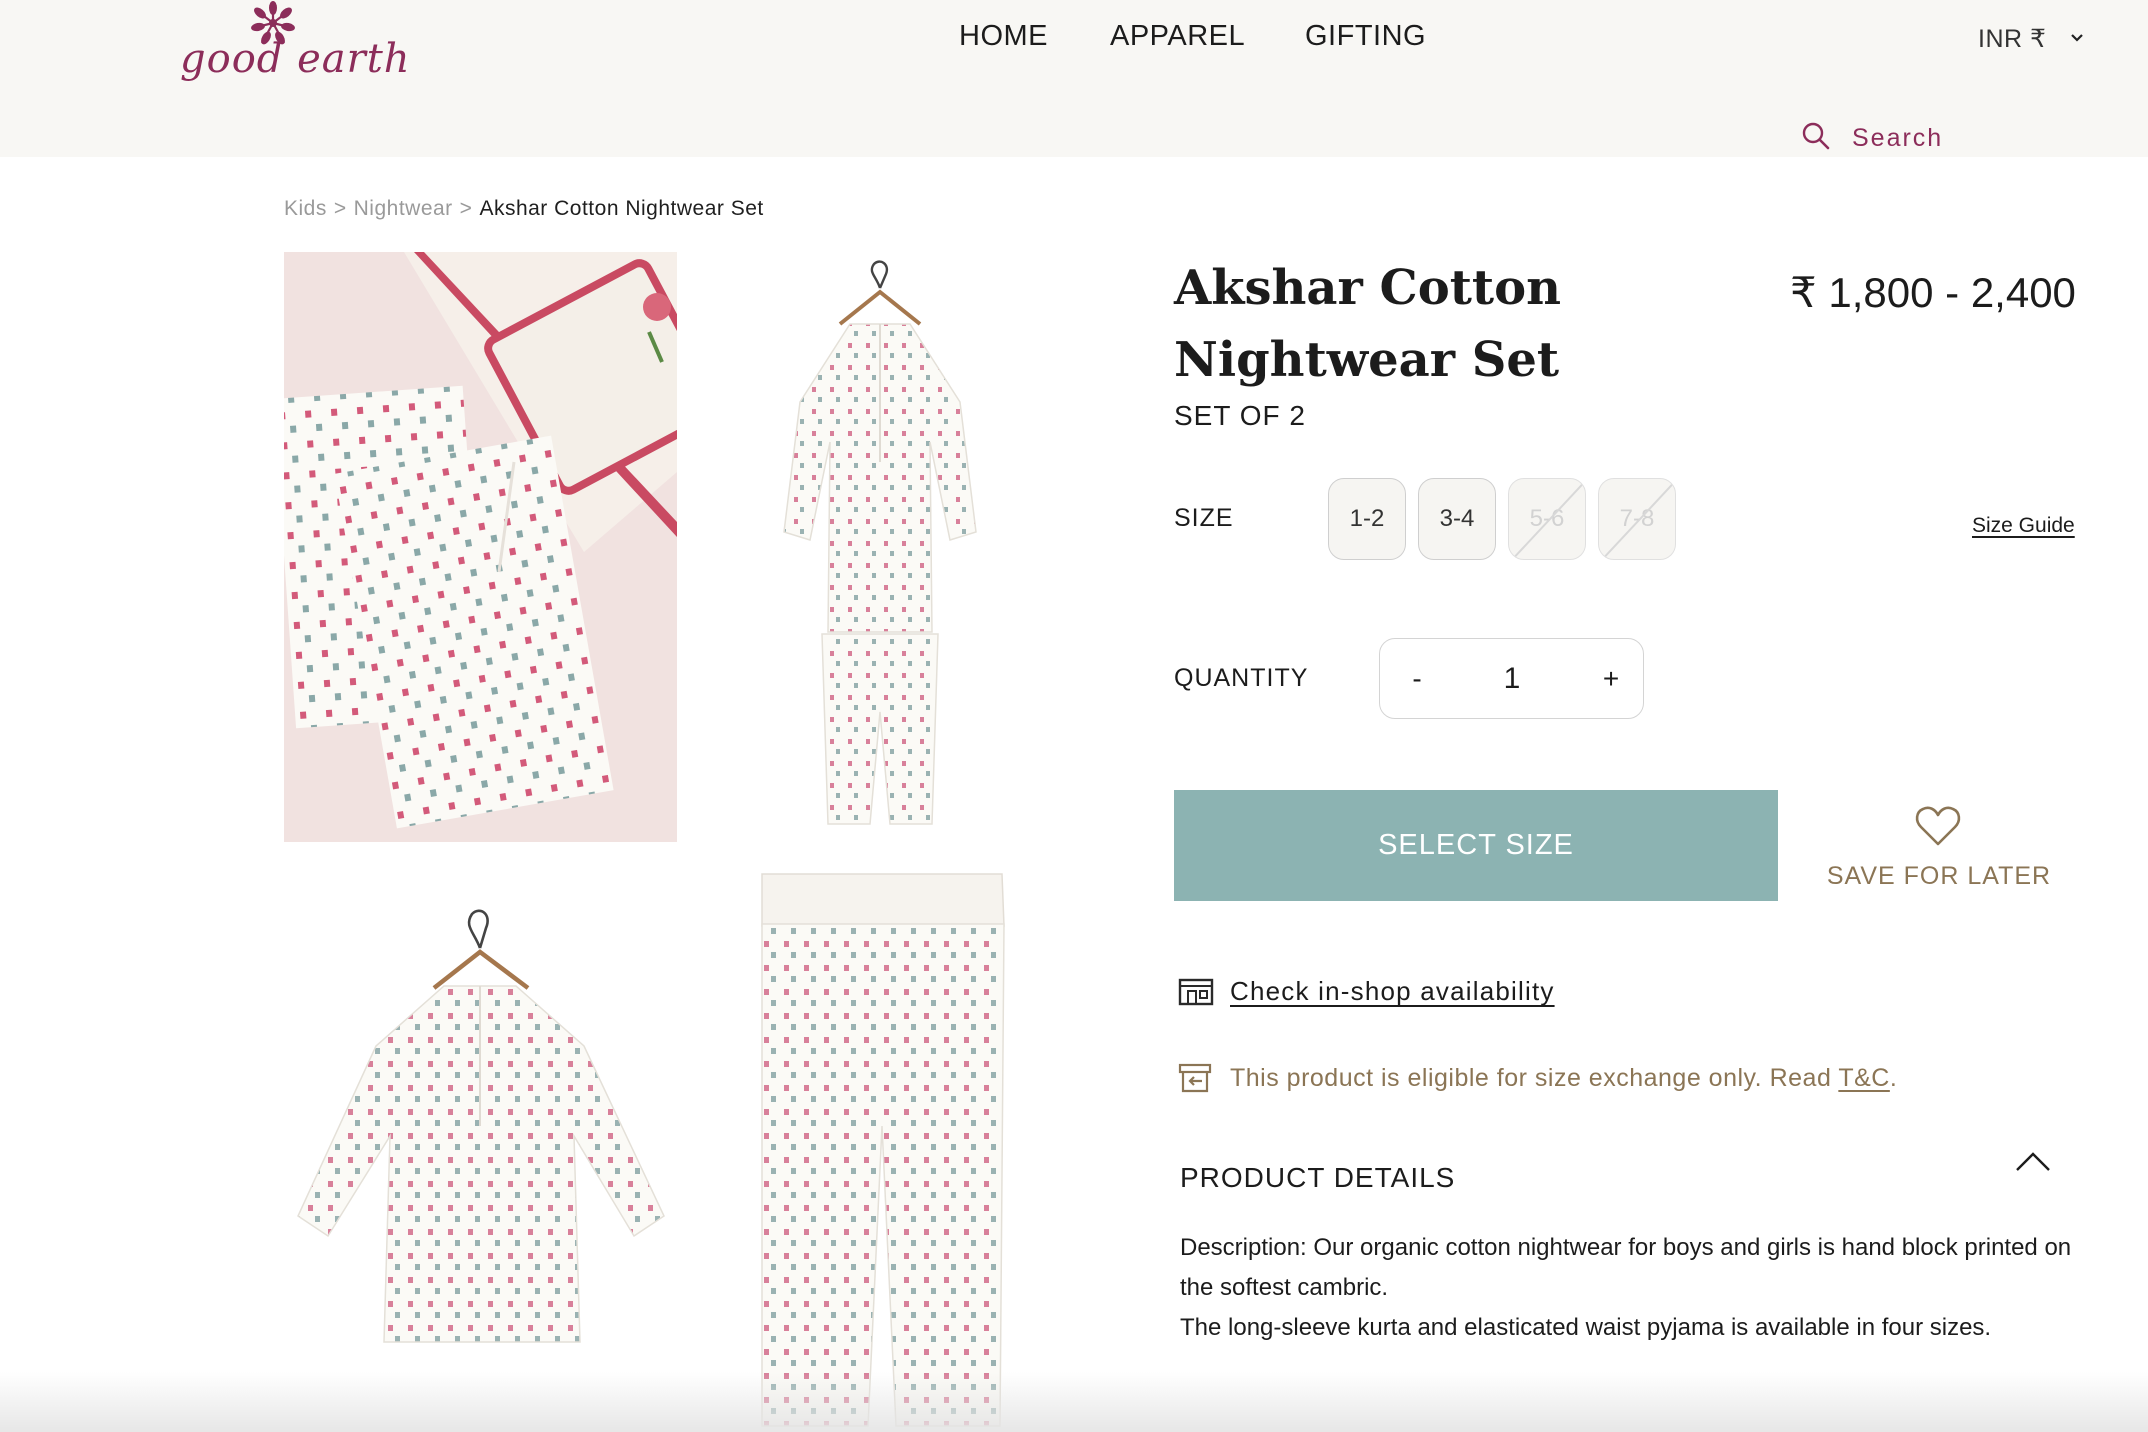  I want to click on product-price: ₹ 1,800 - 2,400, so click(1933, 292).